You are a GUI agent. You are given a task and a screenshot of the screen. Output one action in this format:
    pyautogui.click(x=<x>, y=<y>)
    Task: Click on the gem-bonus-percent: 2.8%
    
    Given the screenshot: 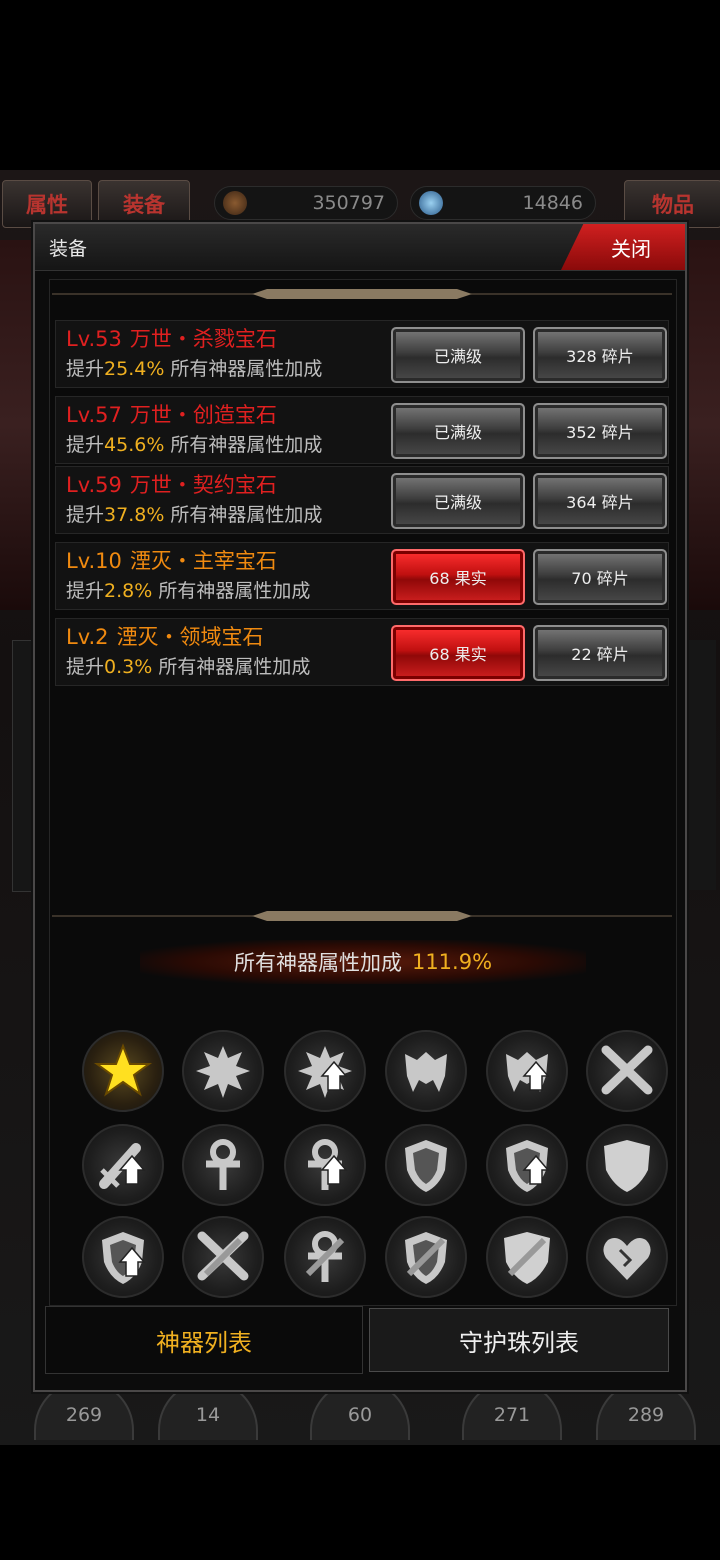 What is the action you would take?
    pyautogui.click(x=128, y=591)
    